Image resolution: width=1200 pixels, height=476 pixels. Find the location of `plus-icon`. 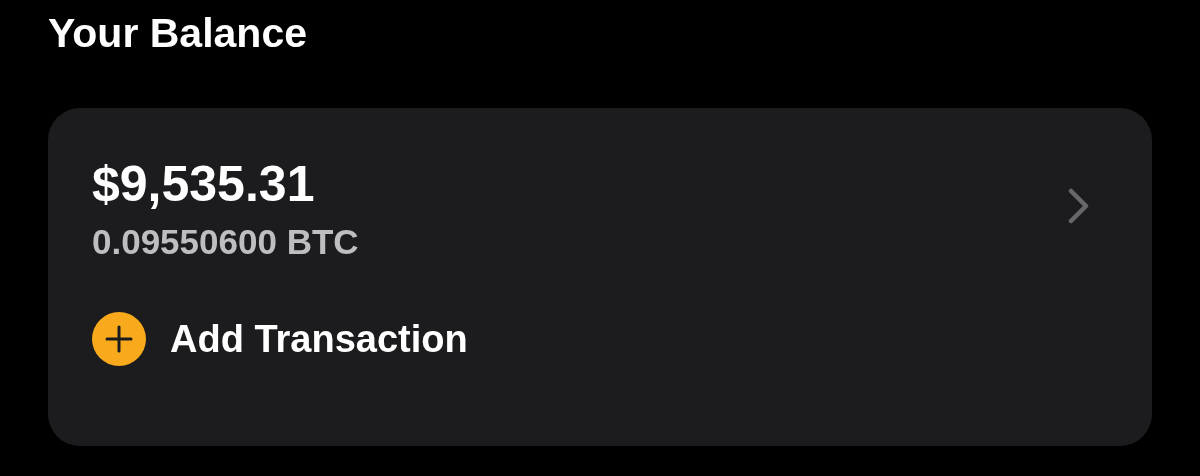

plus-icon is located at coordinates (119, 339).